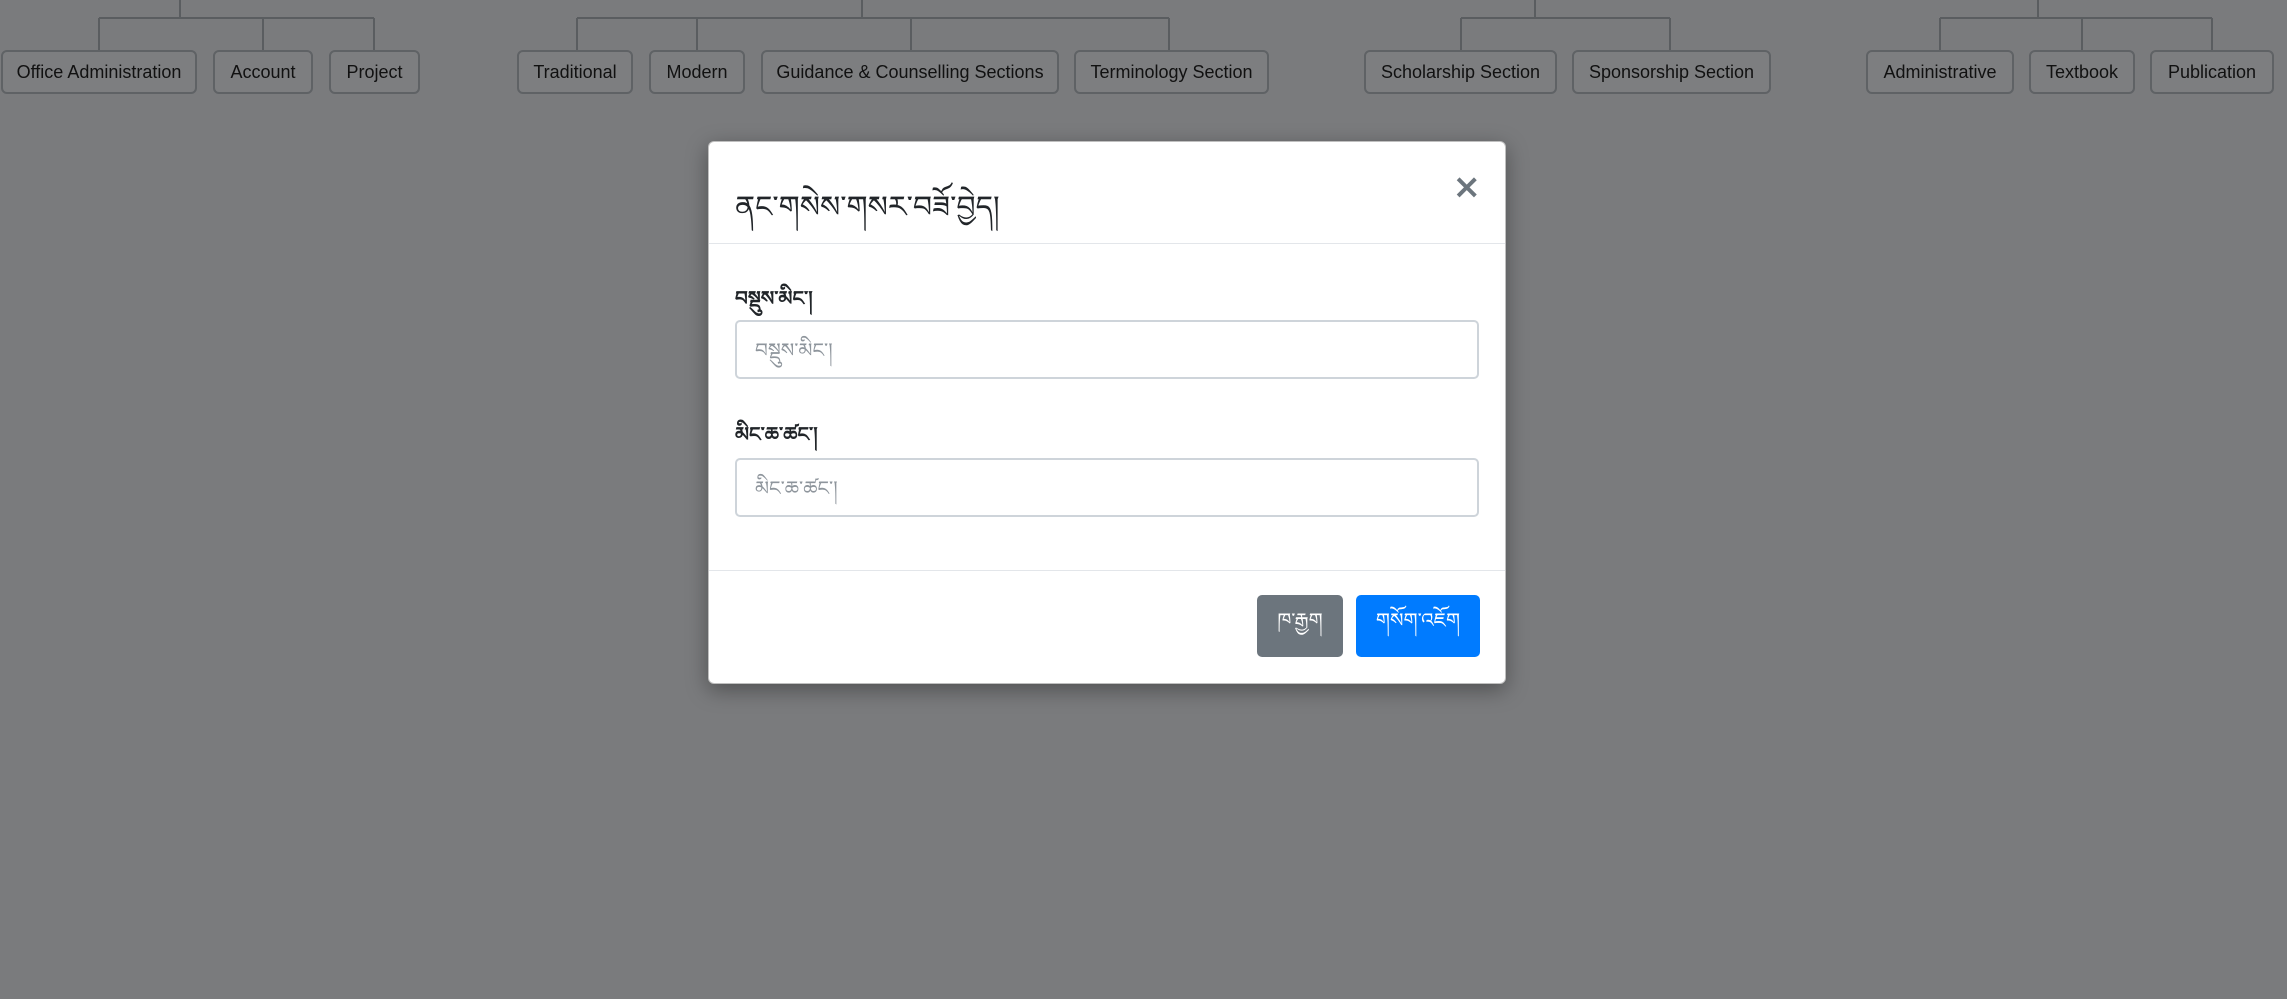  I want to click on full-name-input, so click(1107, 487).